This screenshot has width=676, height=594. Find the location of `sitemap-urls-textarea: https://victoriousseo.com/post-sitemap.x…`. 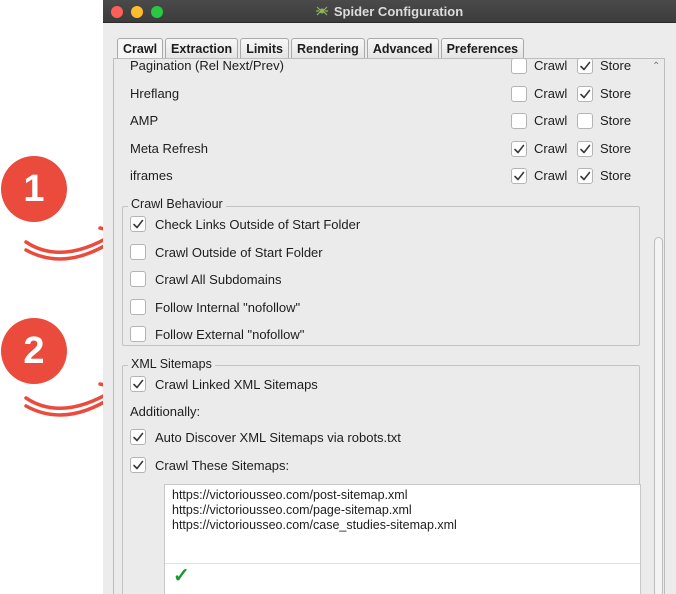

sitemap-urls-textarea: https://victoriousseo.com/post-sitemap.x… is located at coordinates (402, 539).